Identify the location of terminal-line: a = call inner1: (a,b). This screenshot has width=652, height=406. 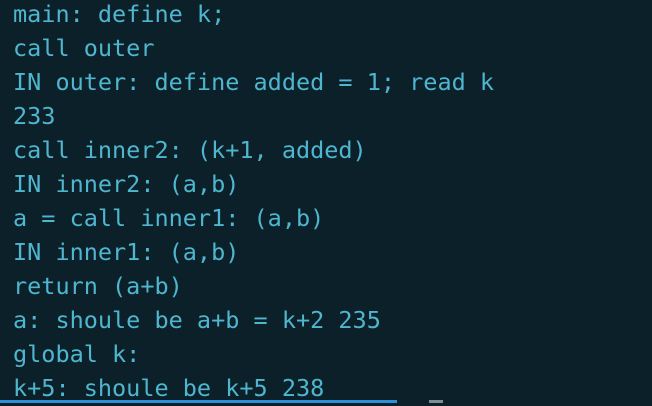
(169, 218).